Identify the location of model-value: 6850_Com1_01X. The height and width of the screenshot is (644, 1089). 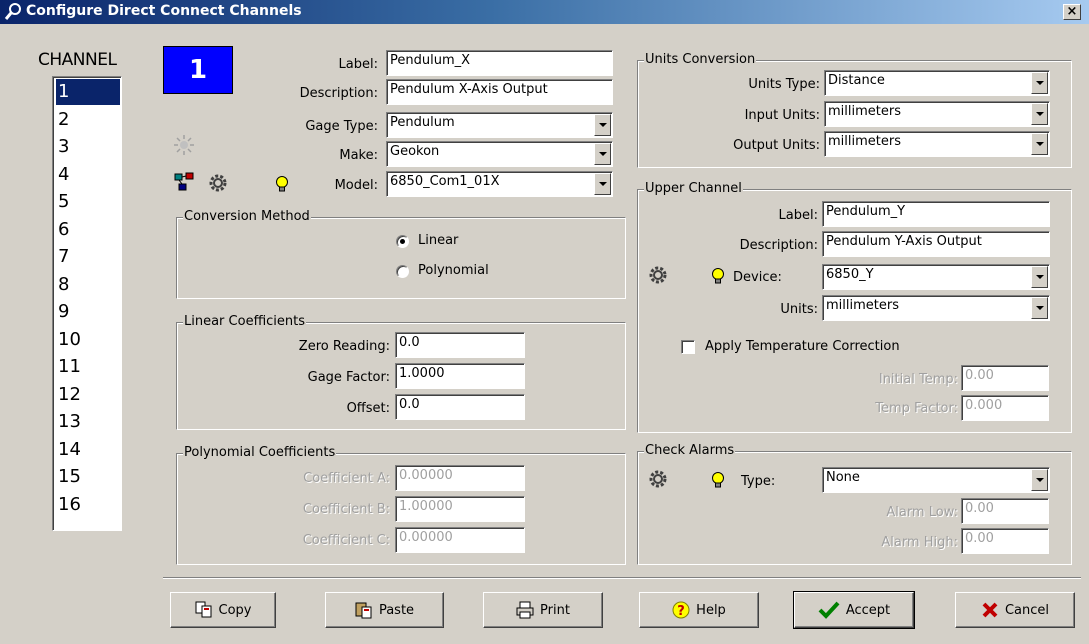
(445, 181).